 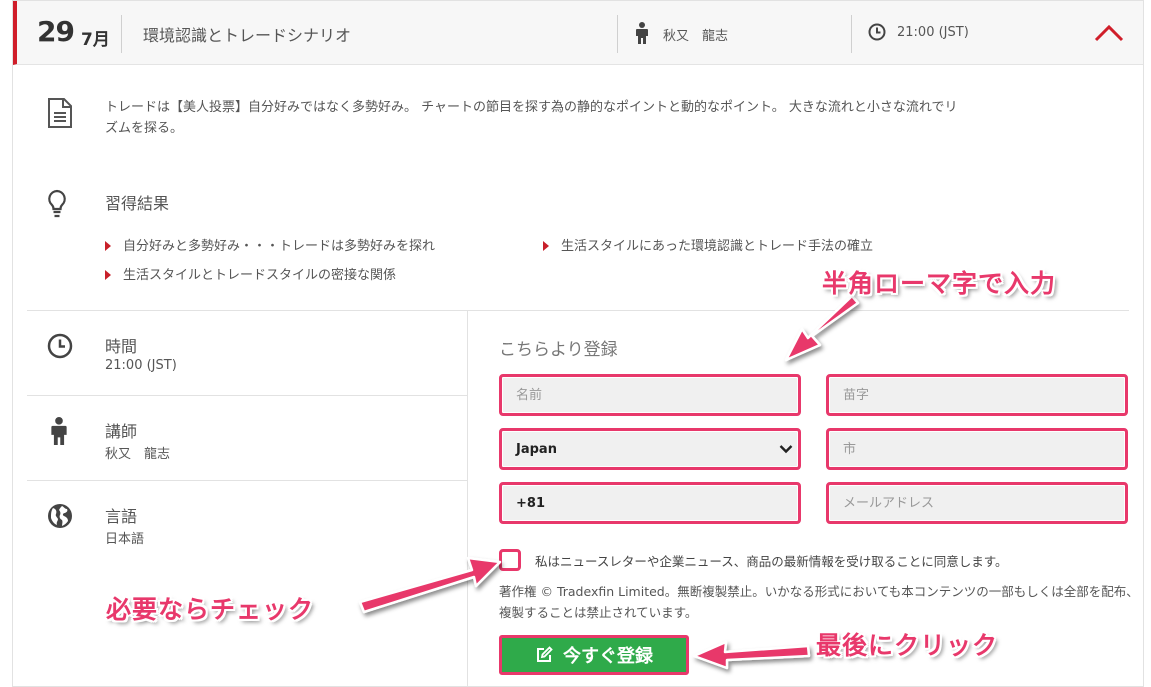 What do you see at coordinates (558, 350) in the screenshot?
I see `form-title: こちらより登録` at bounding box center [558, 350].